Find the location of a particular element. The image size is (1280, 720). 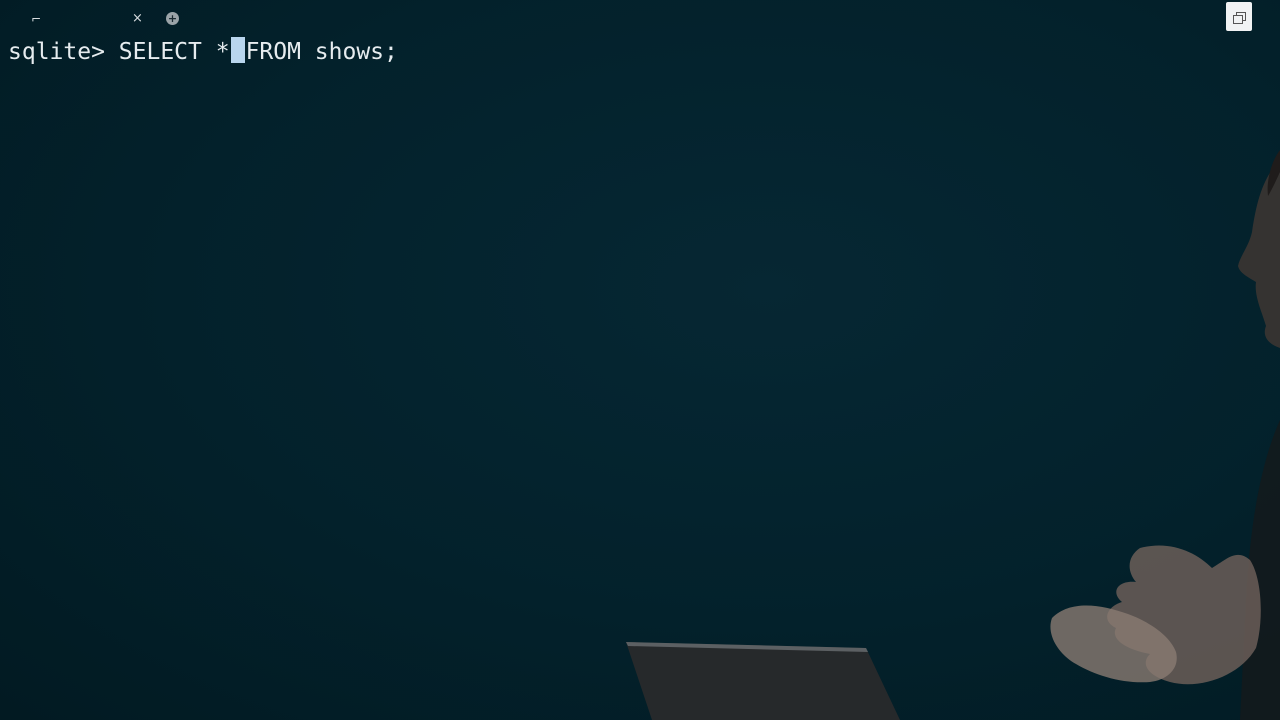

close-icon: × is located at coordinates (137, 19).